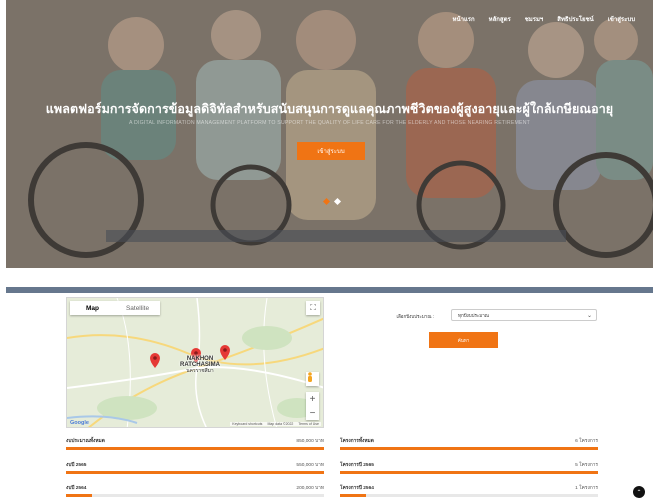 This screenshot has width=659, height=500. Describe the element at coordinates (357, 488) in the screenshot. I see `stat-label: โครงการปี 2564` at that location.